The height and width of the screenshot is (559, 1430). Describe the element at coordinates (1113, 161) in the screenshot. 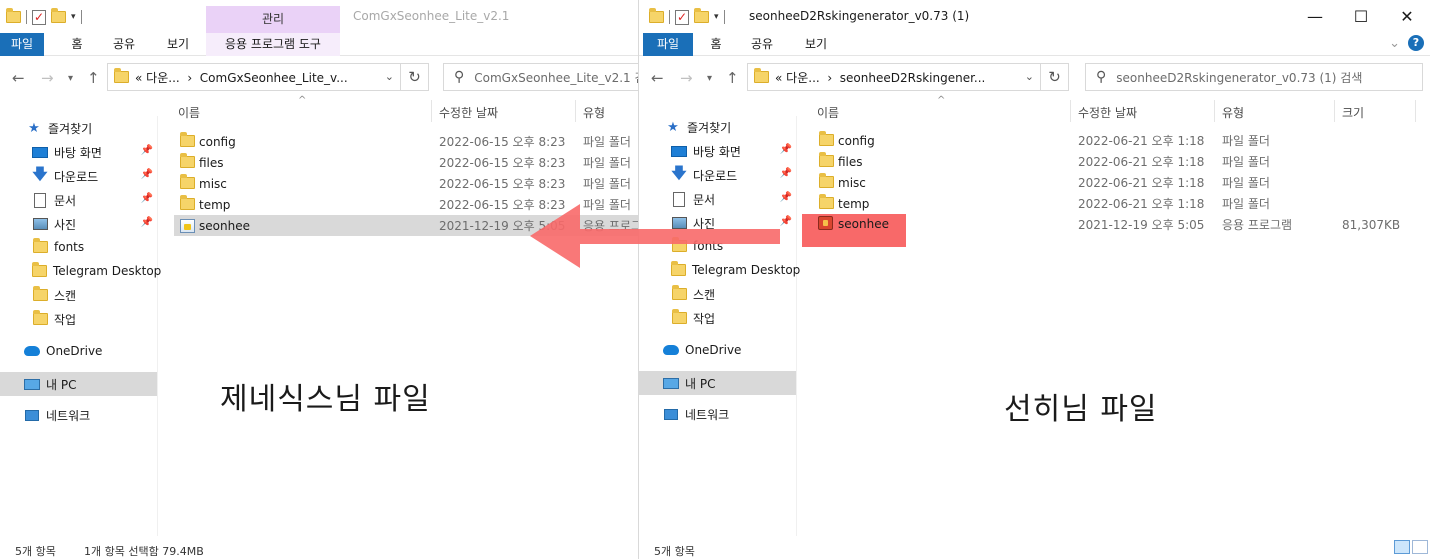

I see `file-row-files: files 2022-06-21 오후 1:18 파일 폴더` at that location.